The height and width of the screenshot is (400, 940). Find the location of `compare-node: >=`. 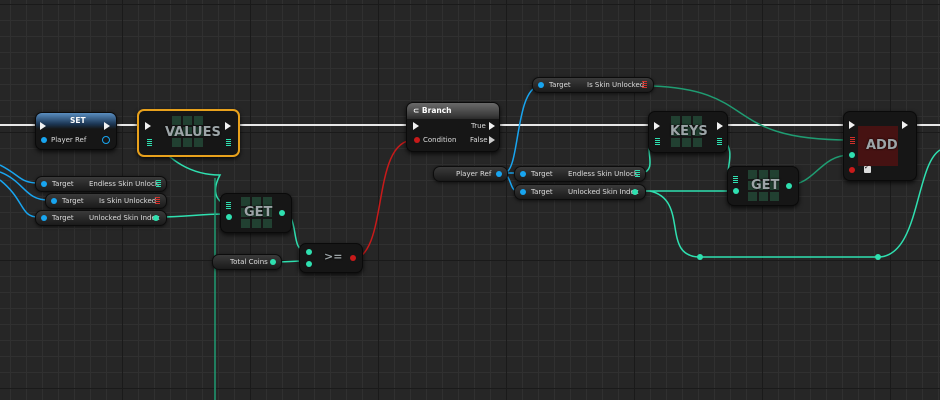

compare-node: >= is located at coordinates (331, 258).